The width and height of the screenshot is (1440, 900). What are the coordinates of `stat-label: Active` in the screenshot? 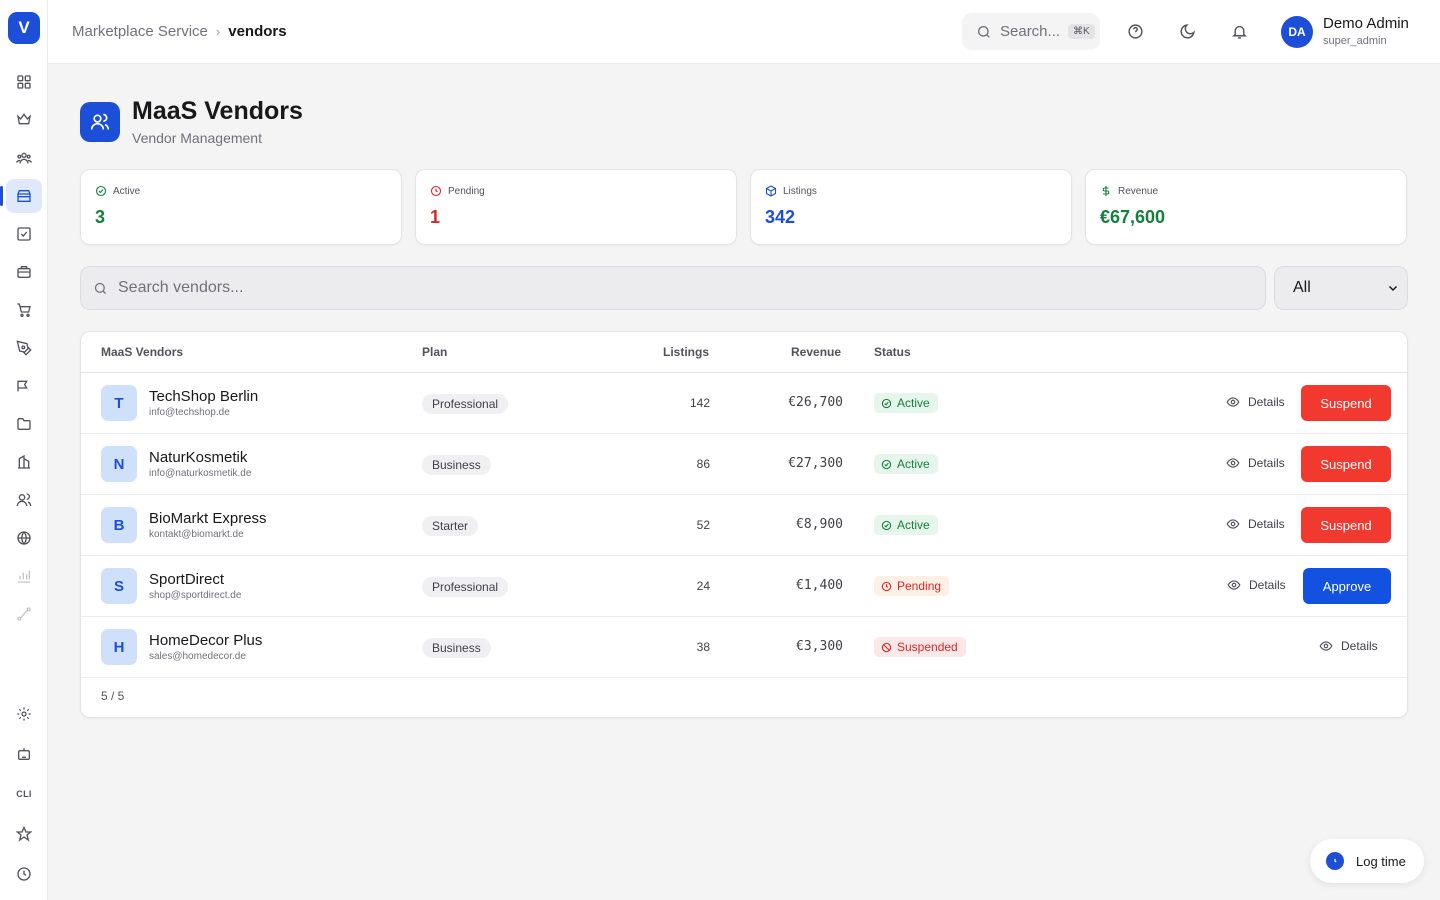 It's located at (127, 191).